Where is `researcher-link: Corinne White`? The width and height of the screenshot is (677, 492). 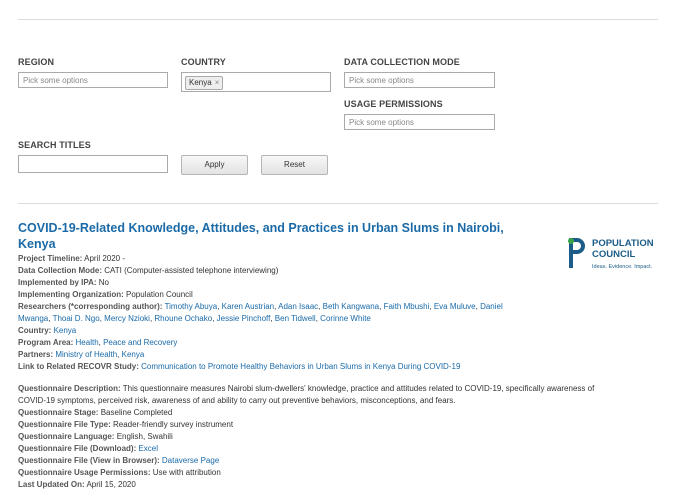 researcher-link: Corinne White is located at coordinates (345, 318).